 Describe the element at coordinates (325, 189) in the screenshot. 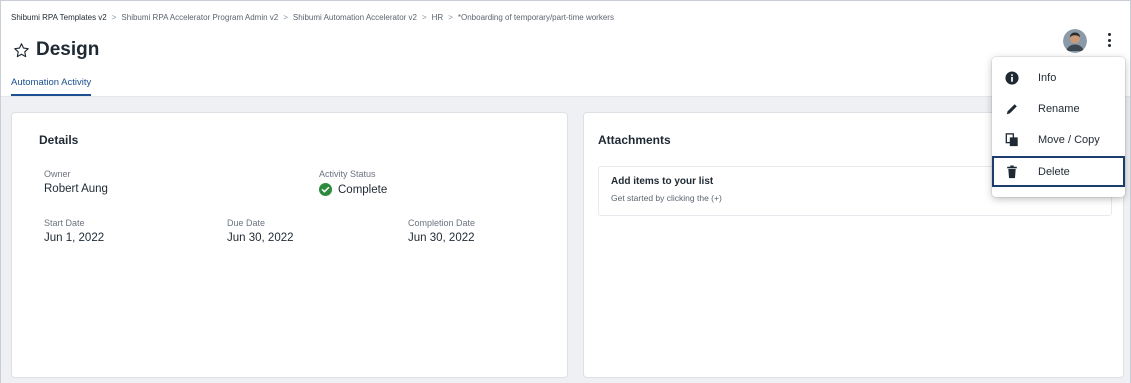

I see `check-circle-icon` at that location.